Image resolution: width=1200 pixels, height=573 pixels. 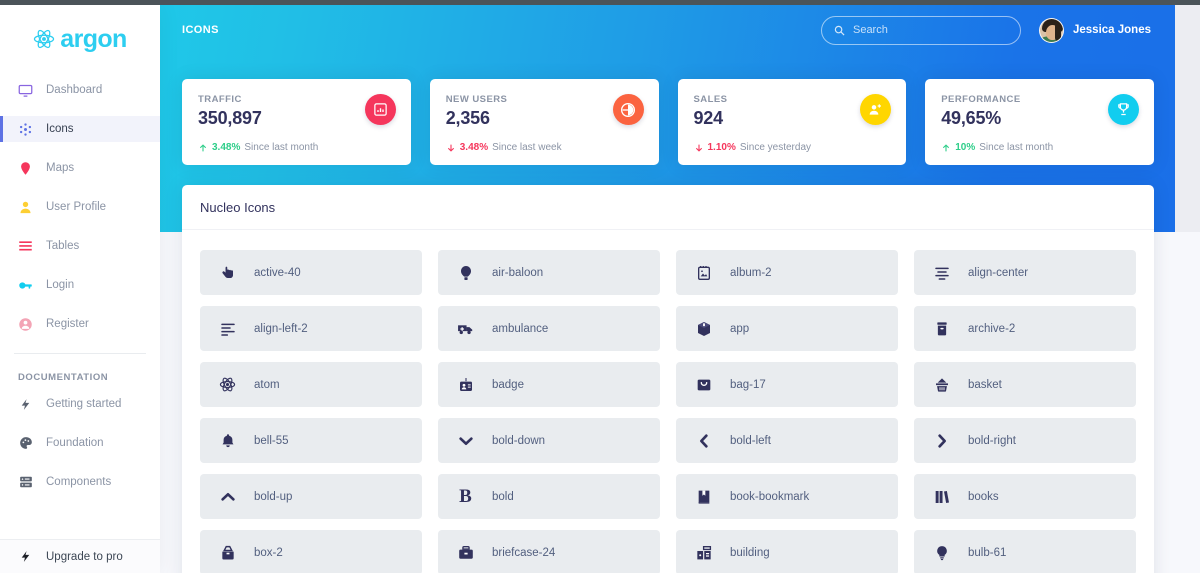 I want to click on icon-chip-bulb-61: bulb-61, so click(x=1025, y=551).